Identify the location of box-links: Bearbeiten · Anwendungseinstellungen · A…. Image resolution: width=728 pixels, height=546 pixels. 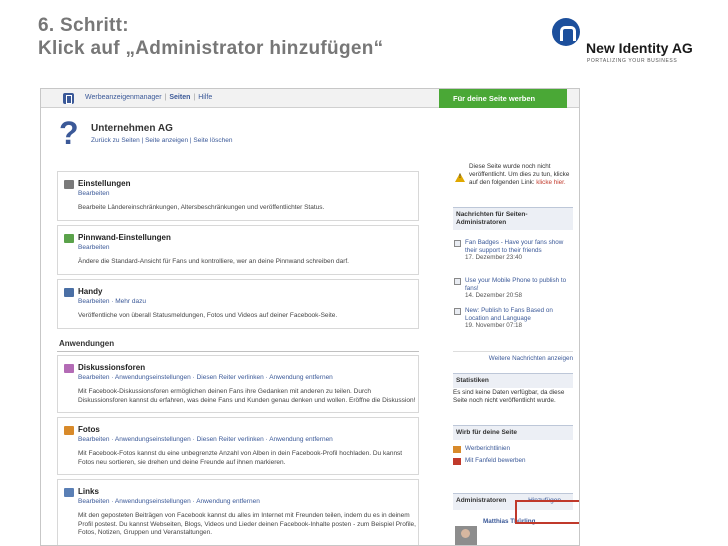
(169, 501).